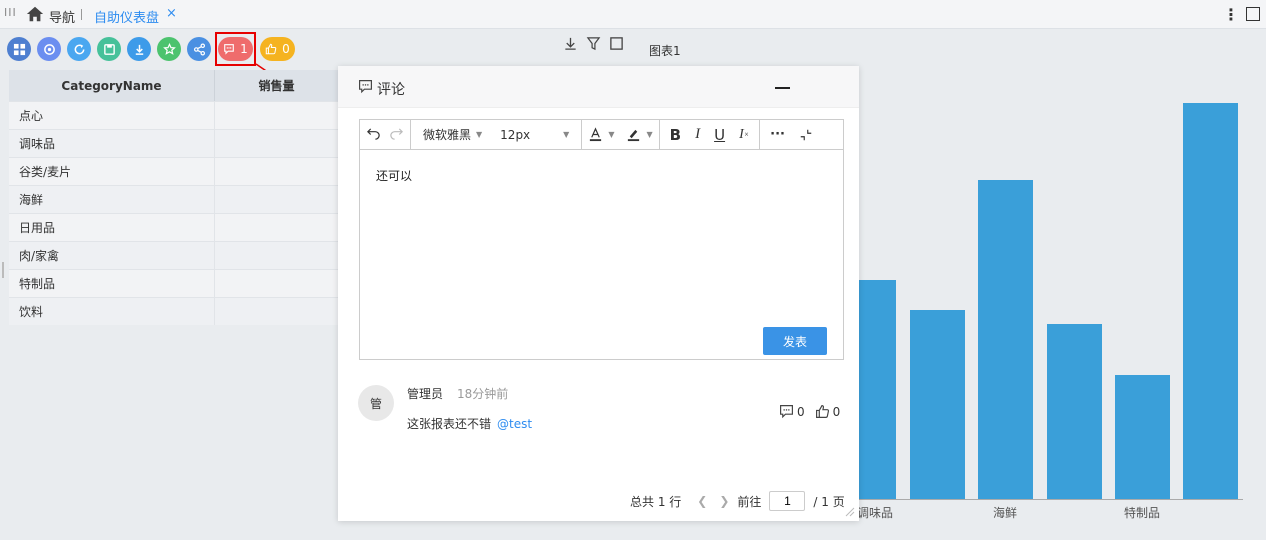 This screenshot has width=1266, height=540. What do you see at coordinates (425, 394) in the screenshot?
I see `comment-author: 管理员` at bounding box center [425, 394].